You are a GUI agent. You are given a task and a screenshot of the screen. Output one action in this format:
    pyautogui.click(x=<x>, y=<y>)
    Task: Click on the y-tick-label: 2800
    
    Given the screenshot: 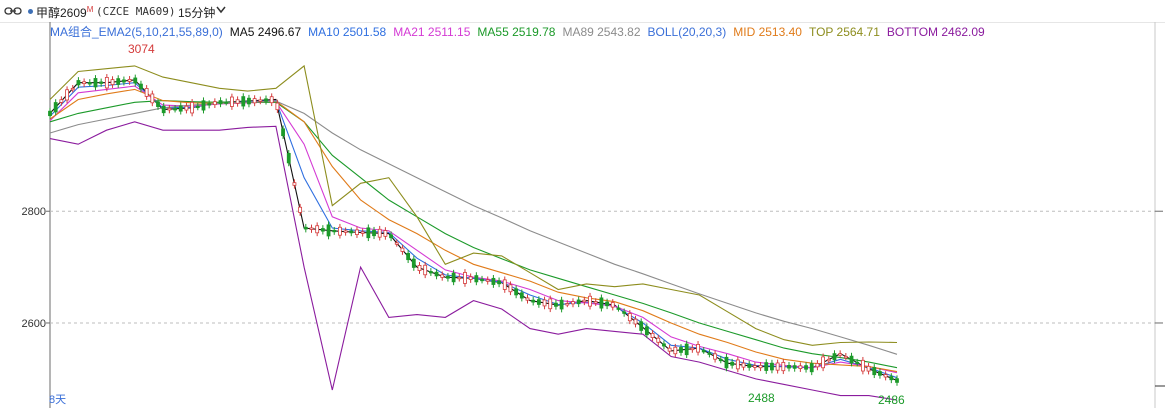 What is the action you would take?
    pyautogui.click(x=34, y=212)
    